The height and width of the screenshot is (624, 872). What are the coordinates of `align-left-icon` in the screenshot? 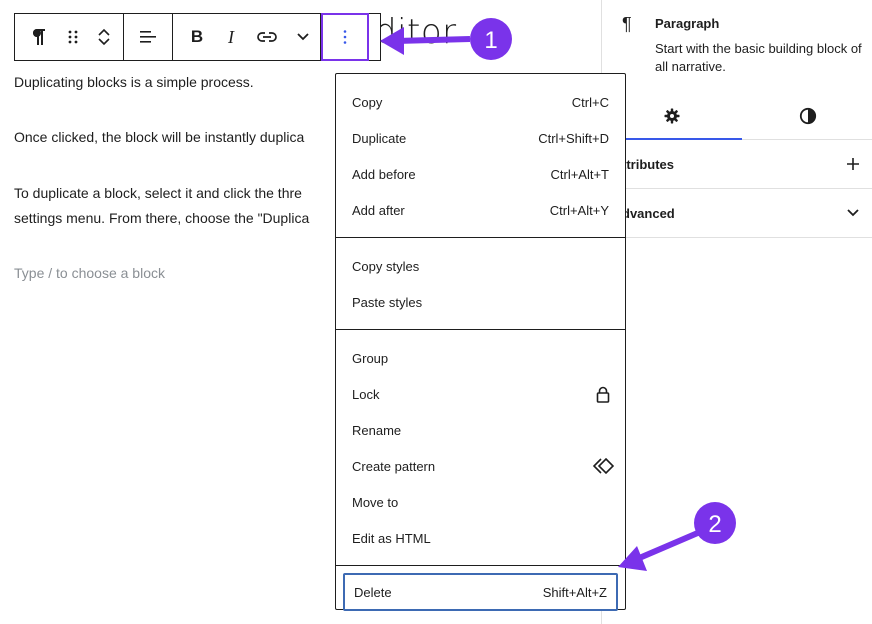 It's located at (148, 37).